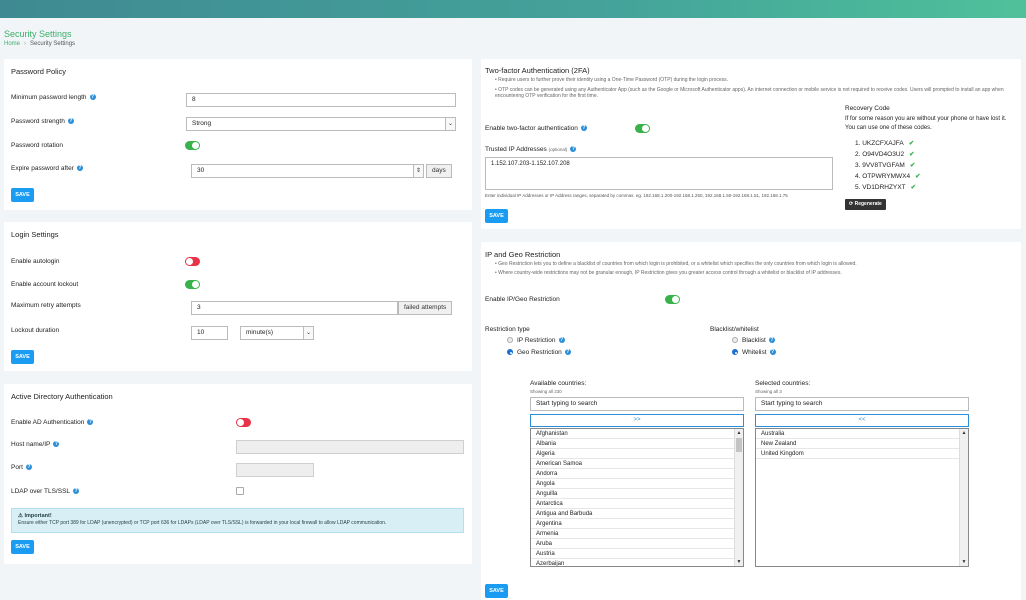 The width and height of the screenshot is (1026, 600). I want to click on ad-auth-title: Active Directory Authentication, so click(62, 396).